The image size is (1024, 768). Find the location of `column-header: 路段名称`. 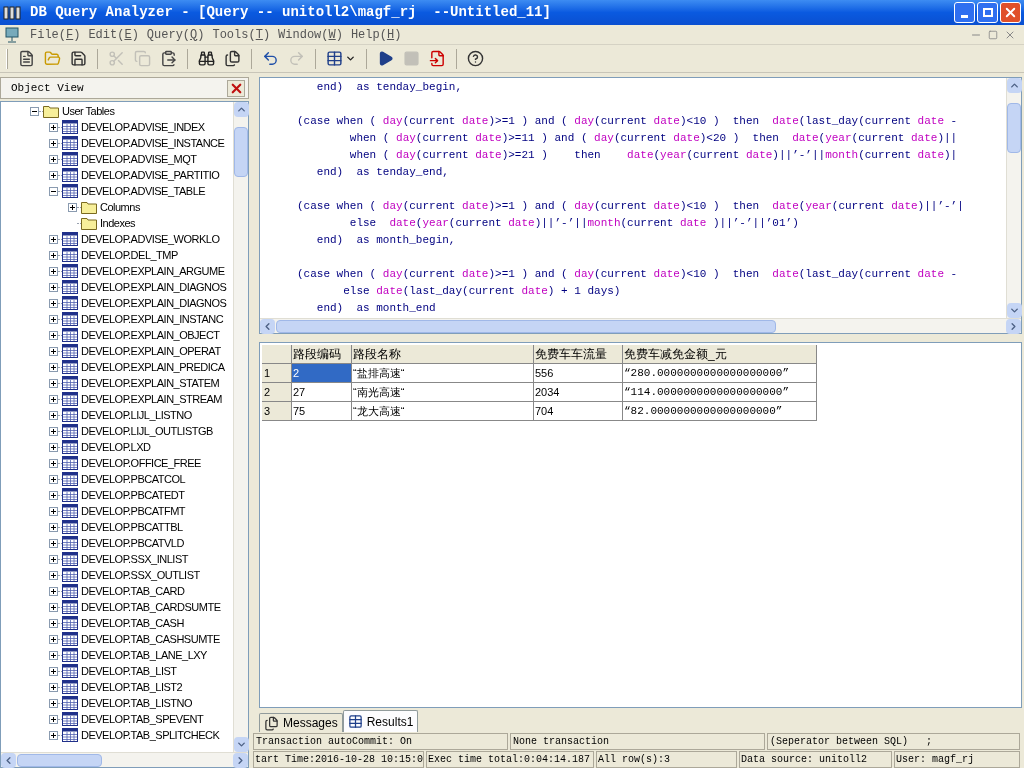

column-header: 路段名称 is located at coordinates (443, 354).